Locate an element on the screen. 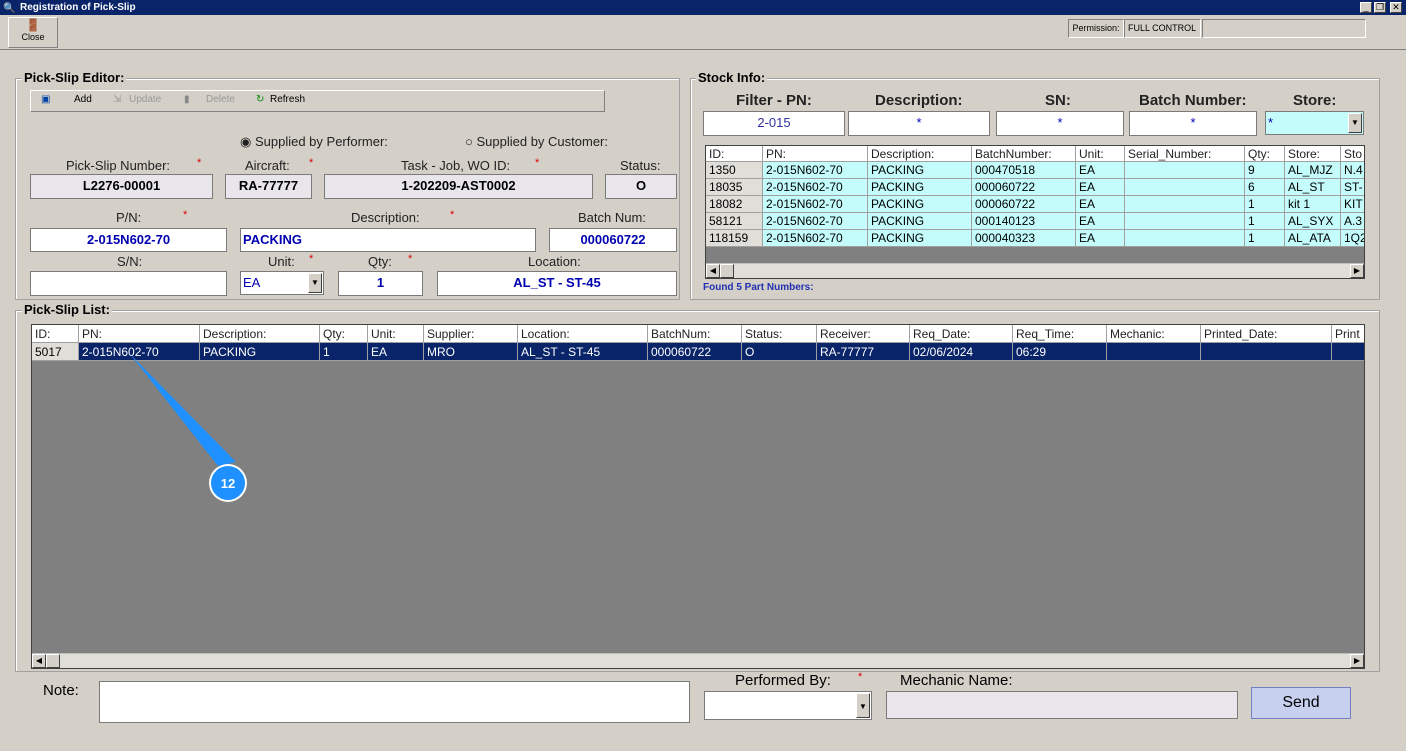  filter-description-input: * is located at coordinates (919, 123).